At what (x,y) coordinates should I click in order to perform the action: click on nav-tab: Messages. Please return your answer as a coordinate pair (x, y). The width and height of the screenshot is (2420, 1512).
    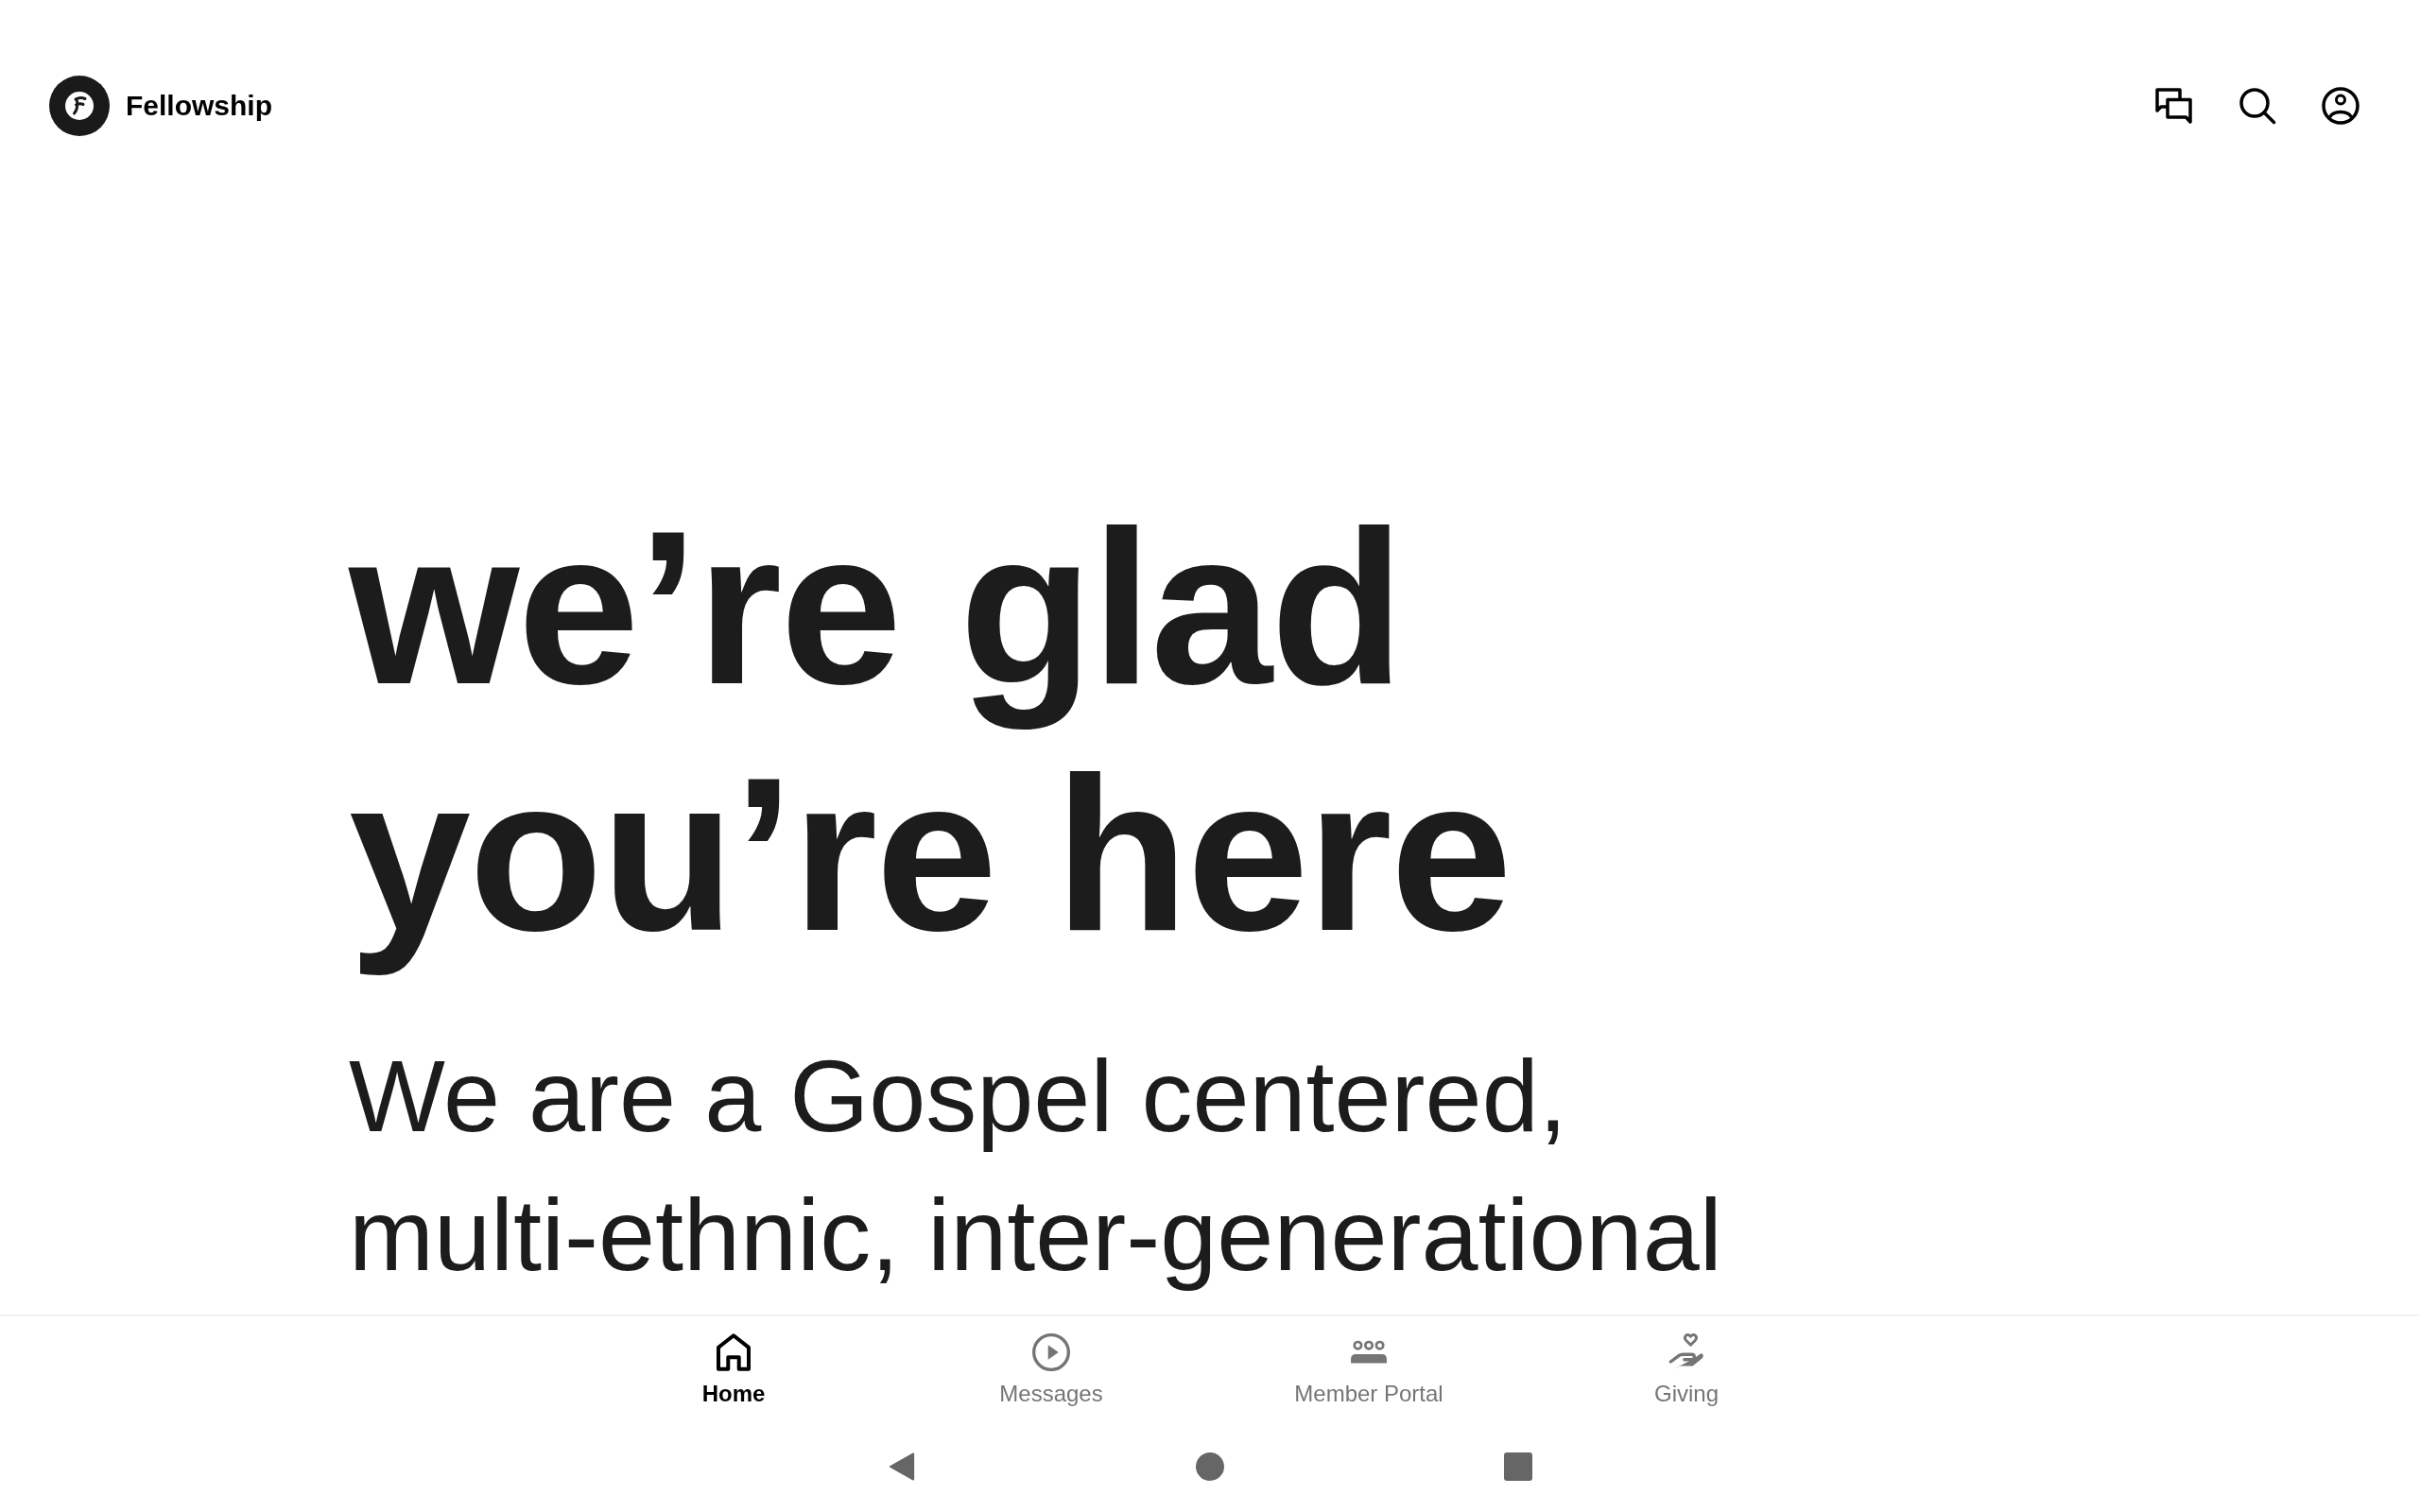
    Looking at the image, I should click on (1051, 1368).